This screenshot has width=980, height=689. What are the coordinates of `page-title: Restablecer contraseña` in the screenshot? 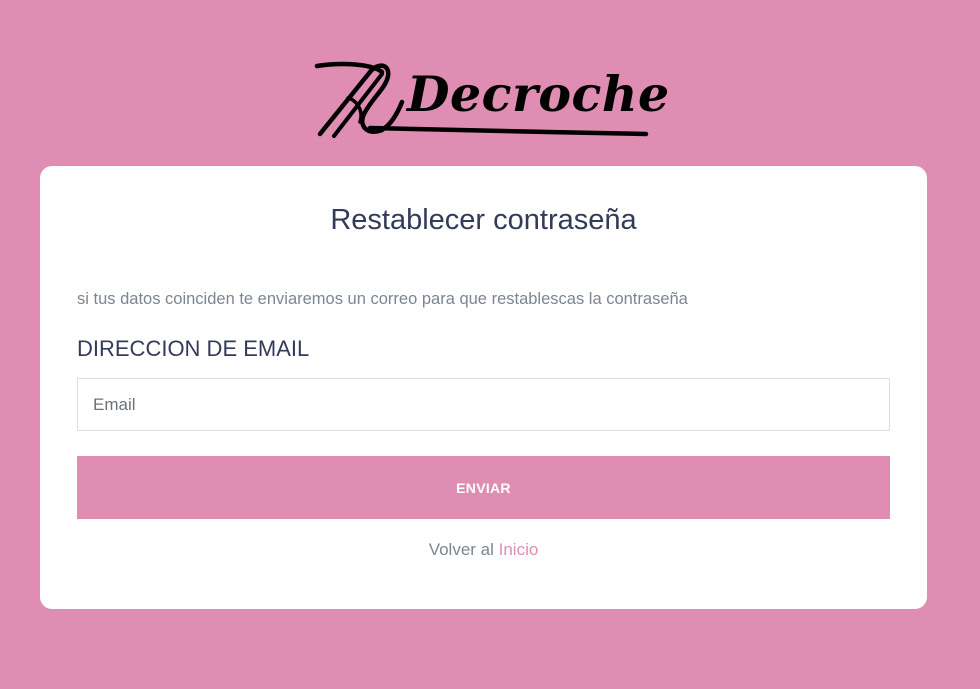 It's located at (483, 220).